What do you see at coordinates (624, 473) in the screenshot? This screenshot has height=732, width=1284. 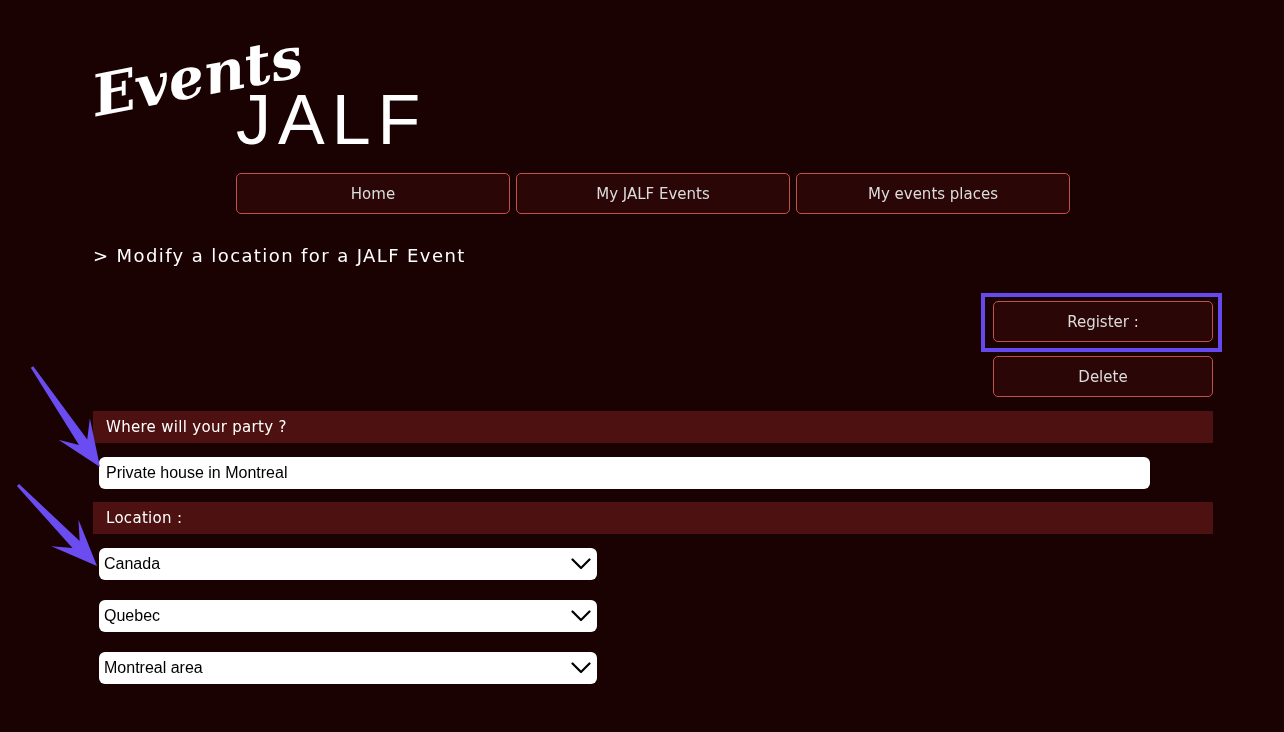 I see `text-input: Private house in Montreal` at bounding box center [624, 473].